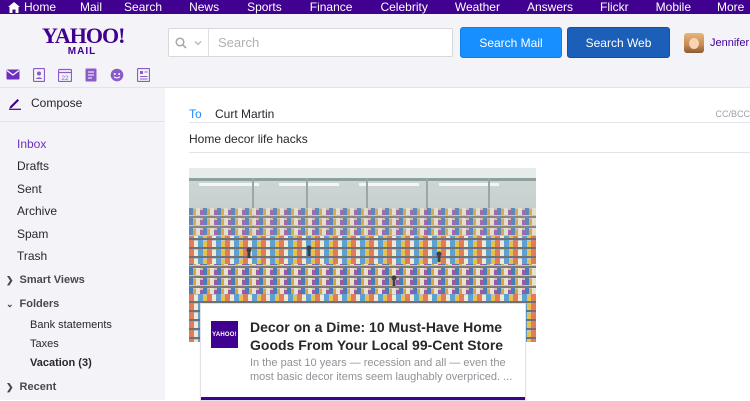 This screenshot has width=750, height=401. I want to click on nav-flickr-label: Flickr, so click(614, 7).